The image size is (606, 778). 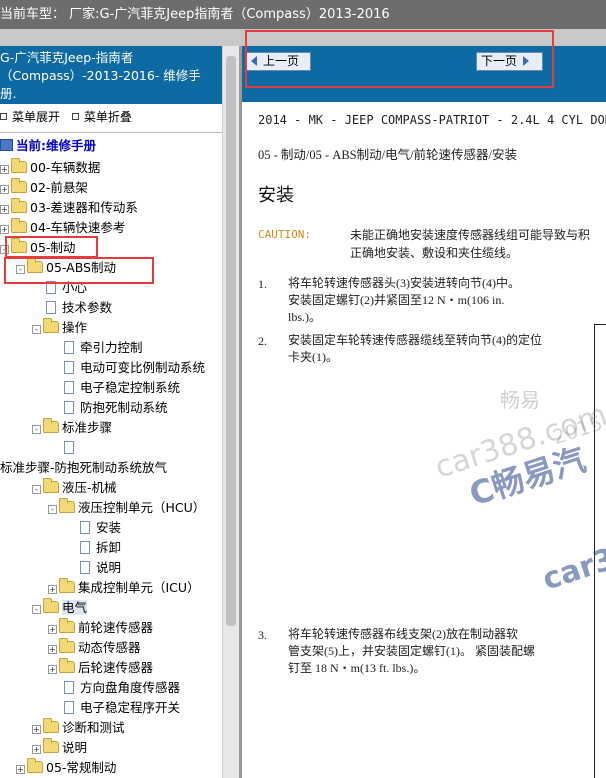 I want to click on tree-item-00: +00-车辆数据, so click(x=50, y=168).